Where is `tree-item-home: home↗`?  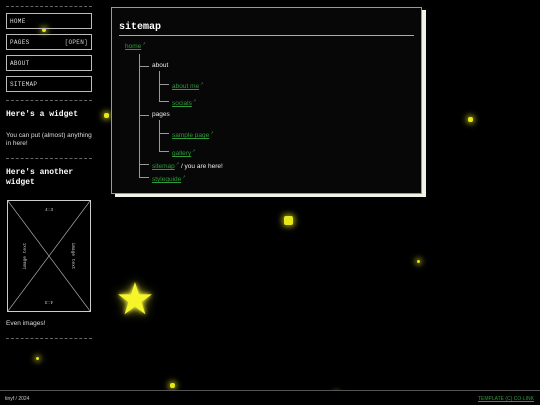 tree-item-home: home↗ is located at coordinates (135, 45).